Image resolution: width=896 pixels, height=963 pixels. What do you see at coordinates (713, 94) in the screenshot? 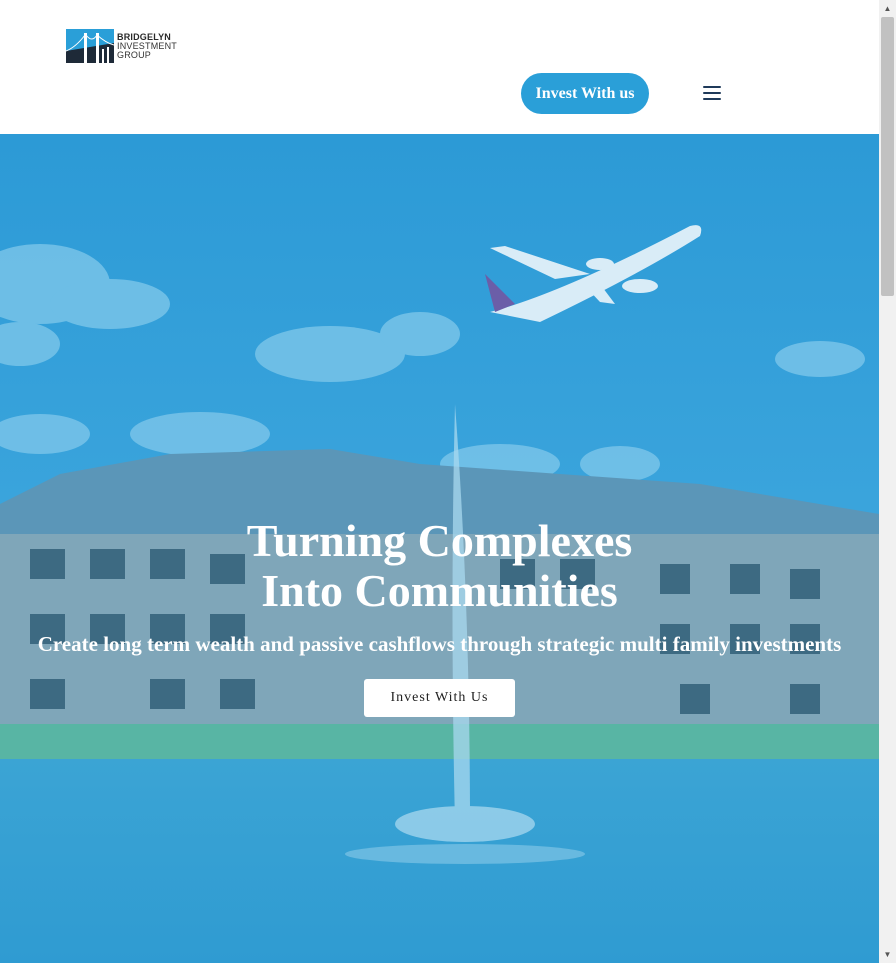
I see `hamburger-menu-icon` at bounding box center [713, 94].